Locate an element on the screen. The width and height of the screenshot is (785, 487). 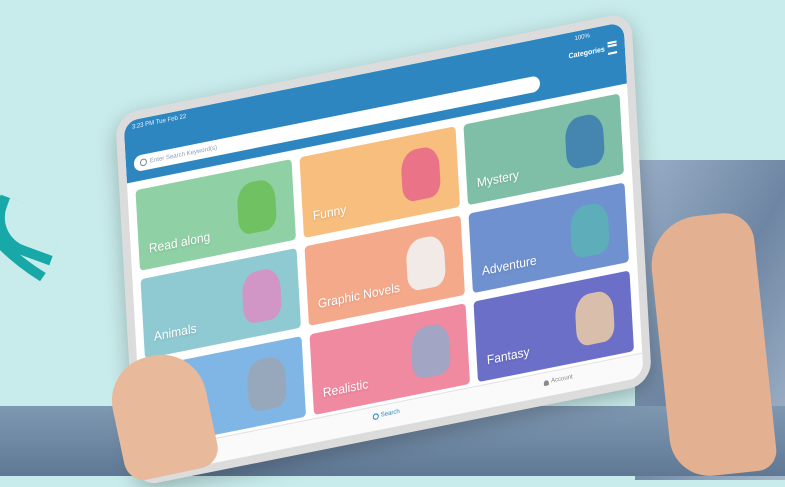
llama-illustration is located at coordinates (595, 318).